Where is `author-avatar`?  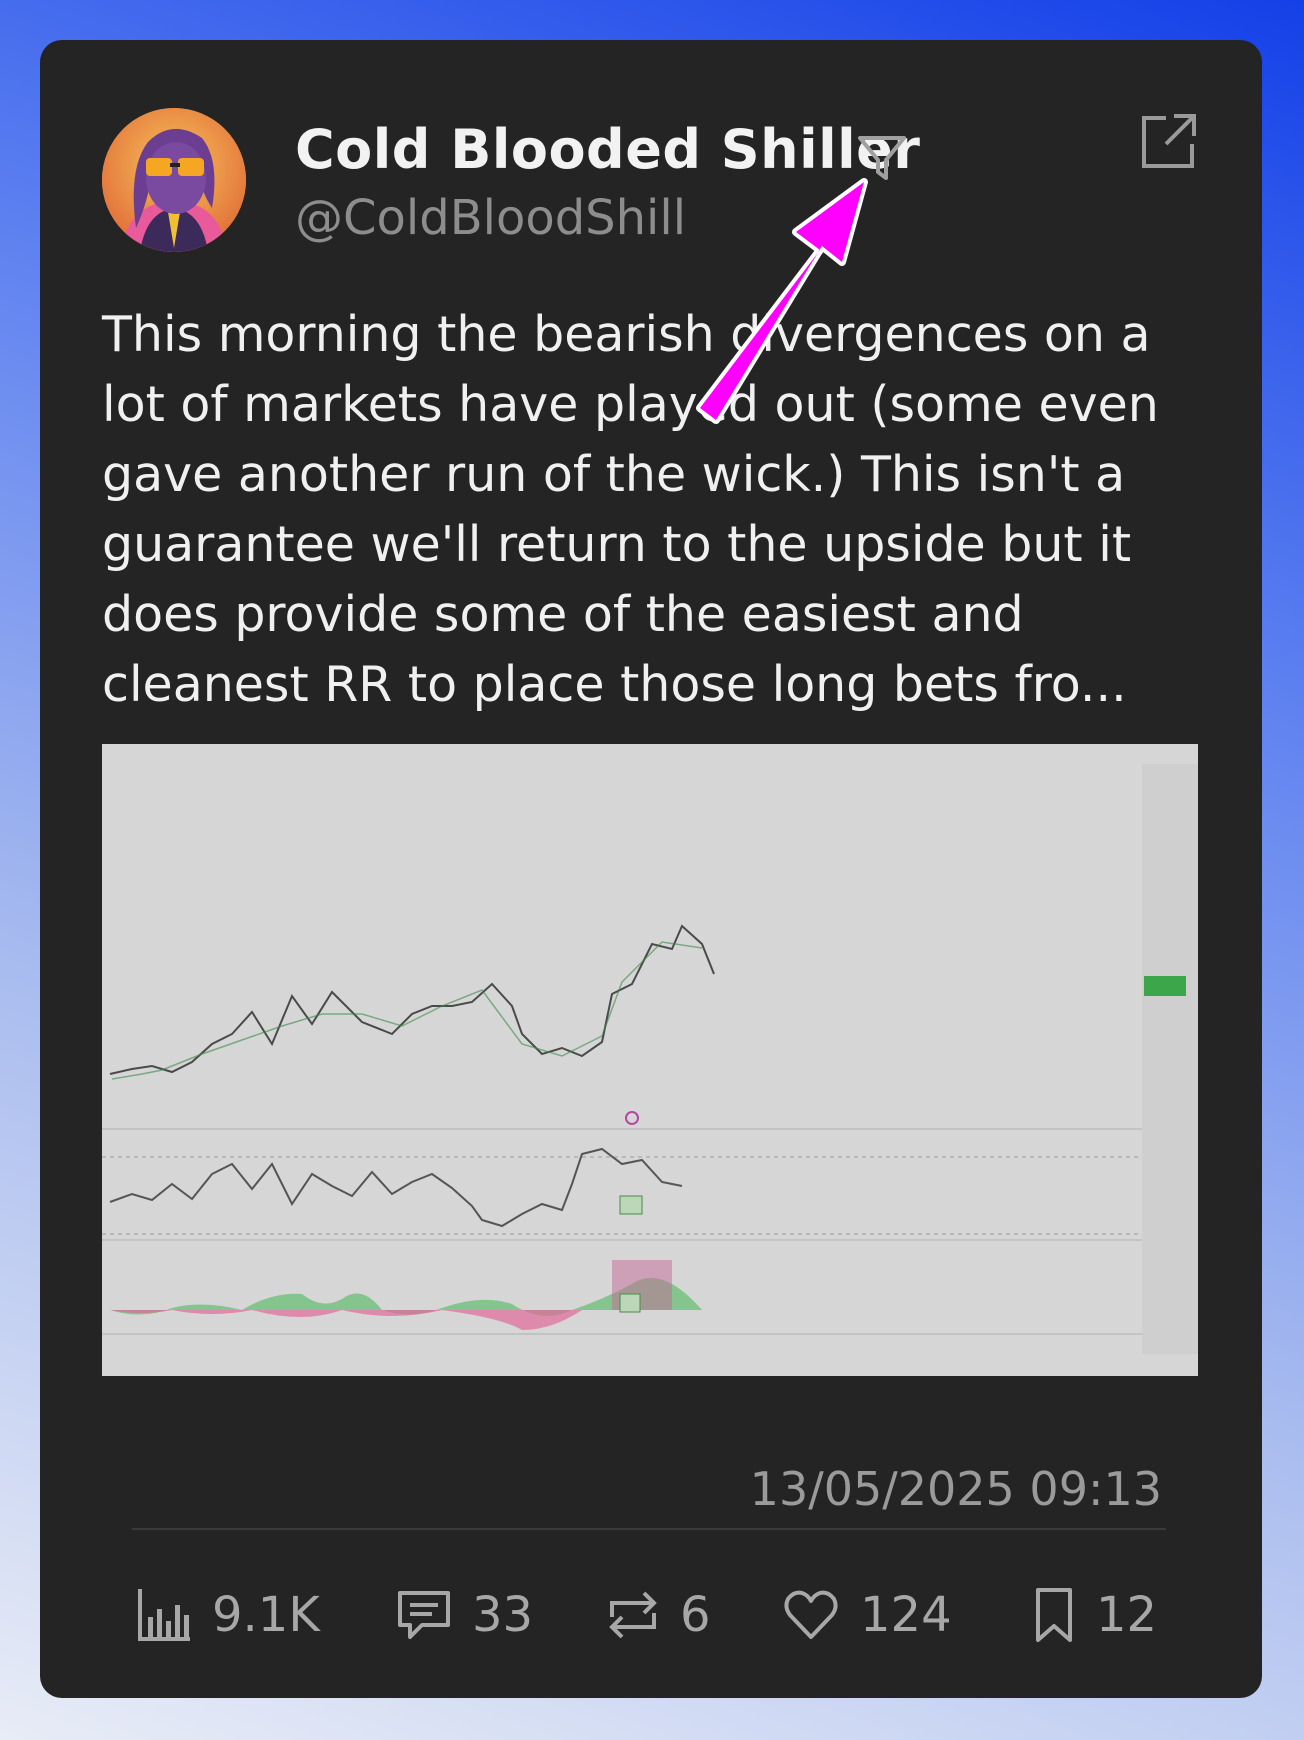 author-avatar is located at coordinates (174, 180).